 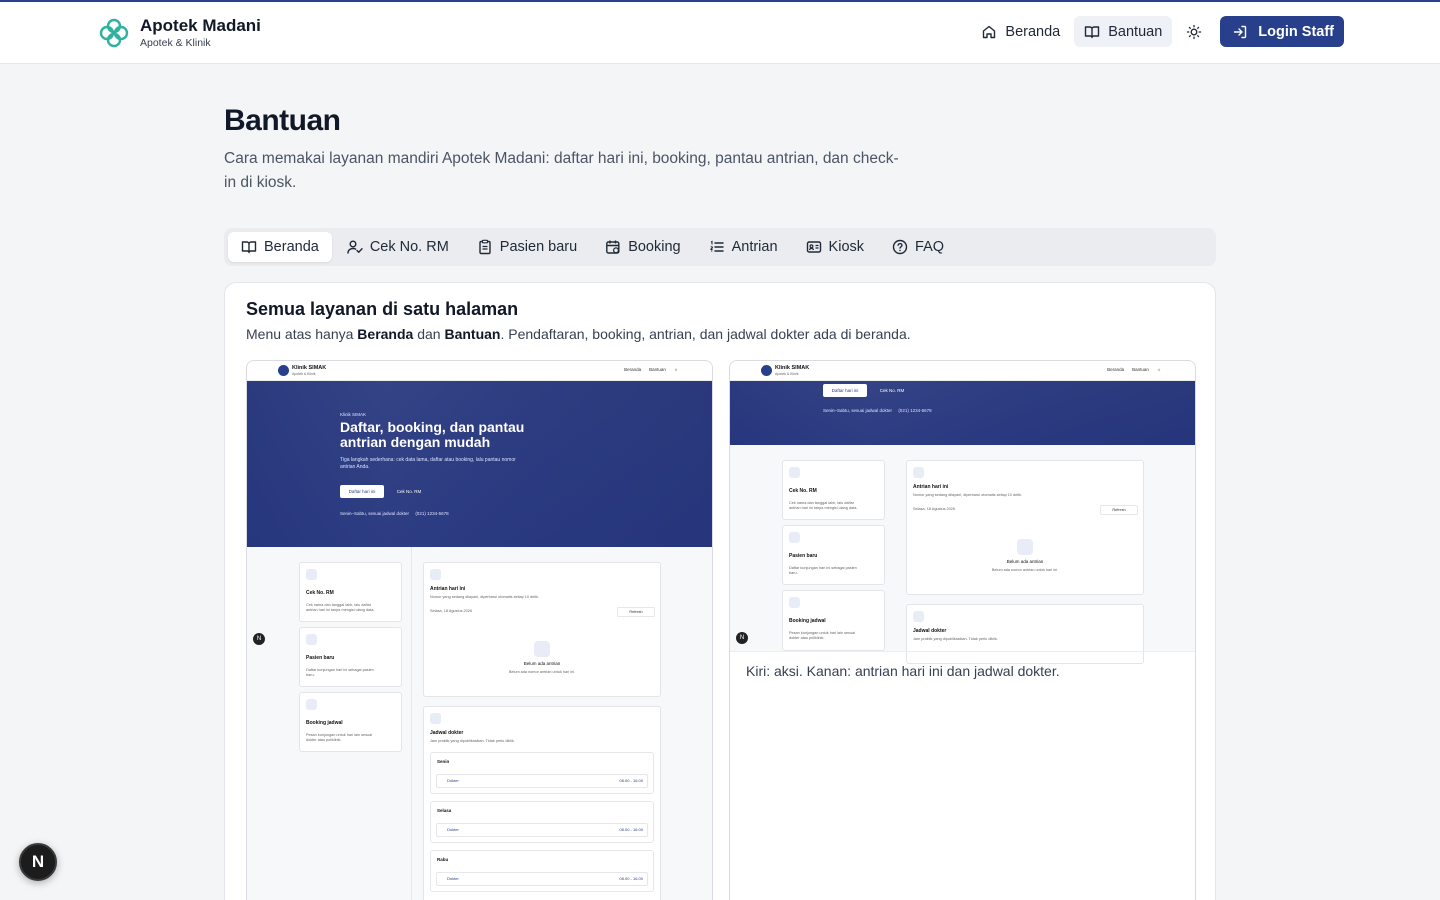 What do you see at coordinates (1025, 561) in the screenshot?
I see `mini-queue-empty: Belum ada antrian` at bounding box center [1025, 561].